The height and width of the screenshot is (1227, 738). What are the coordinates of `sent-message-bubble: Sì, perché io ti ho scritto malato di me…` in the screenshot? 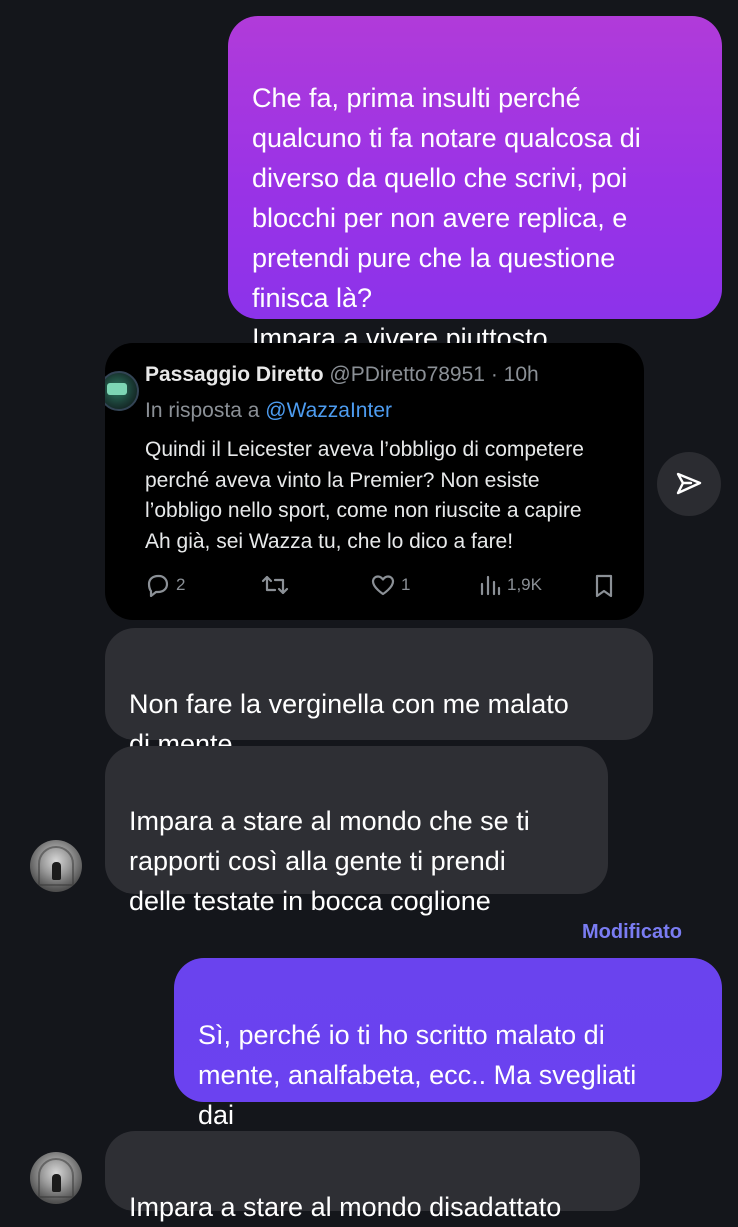 It's located at (448, 1044).